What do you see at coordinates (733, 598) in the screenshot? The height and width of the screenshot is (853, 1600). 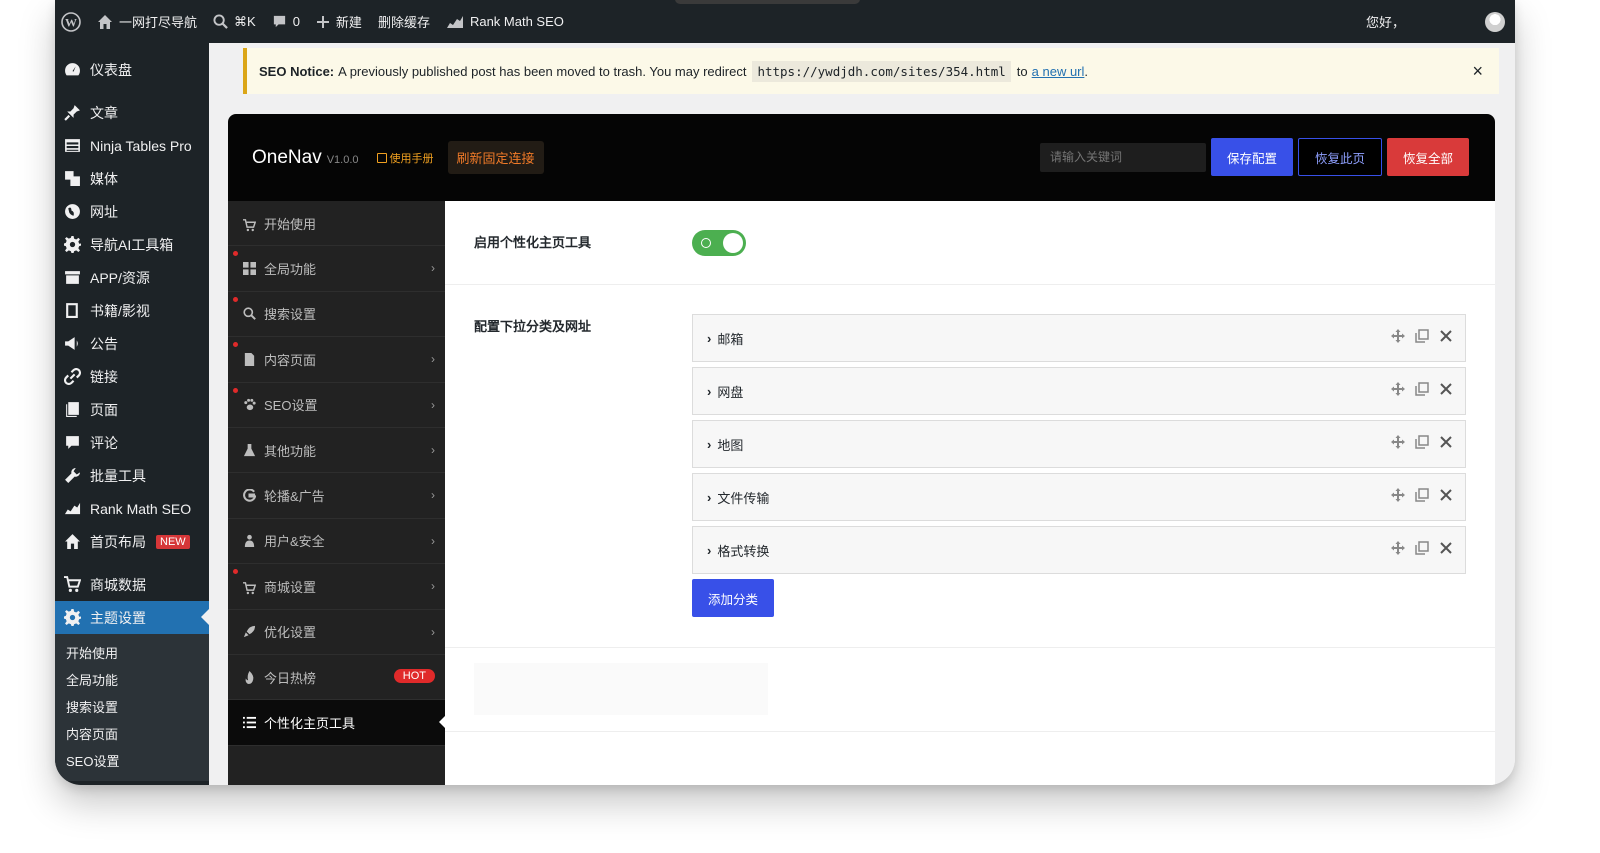 I see `add-category-button: 添加分类` at bounding box center [733, 598].